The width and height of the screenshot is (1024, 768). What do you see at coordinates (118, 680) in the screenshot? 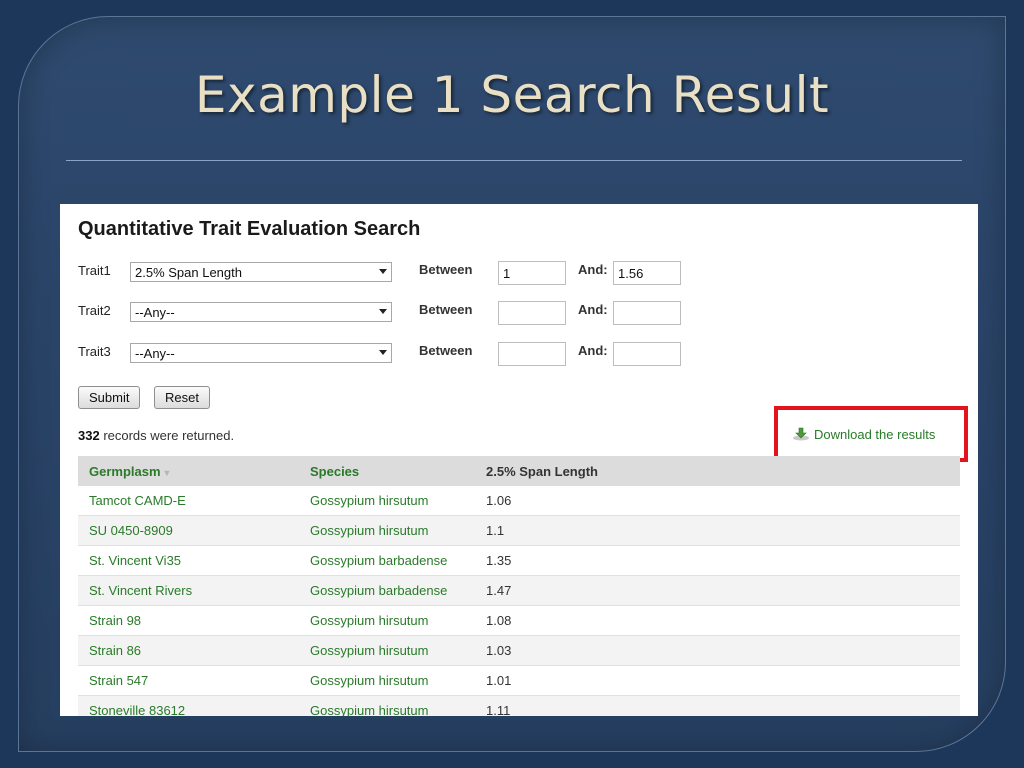
I see `germplasm-link: Strain 547` at bounding box center [118, 680].